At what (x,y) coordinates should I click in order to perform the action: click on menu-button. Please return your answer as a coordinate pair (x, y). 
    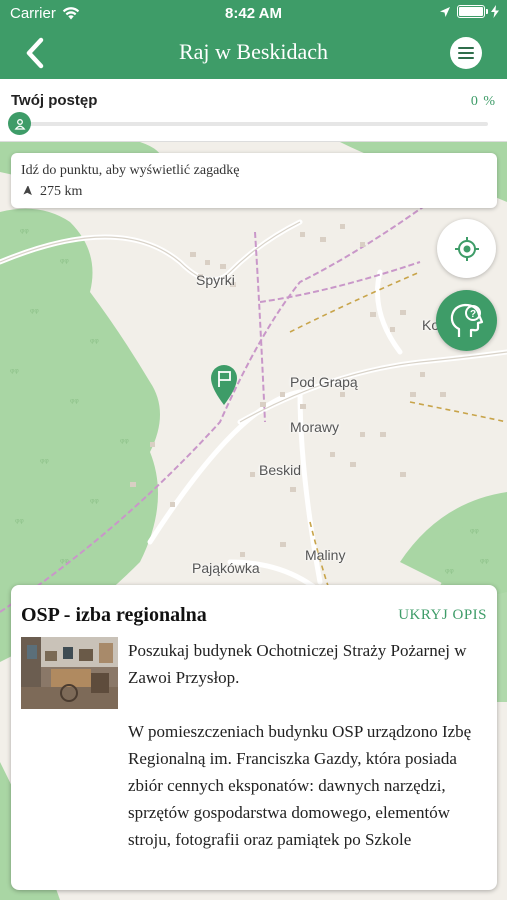
    Looking at the image, I should click on (466, 53).